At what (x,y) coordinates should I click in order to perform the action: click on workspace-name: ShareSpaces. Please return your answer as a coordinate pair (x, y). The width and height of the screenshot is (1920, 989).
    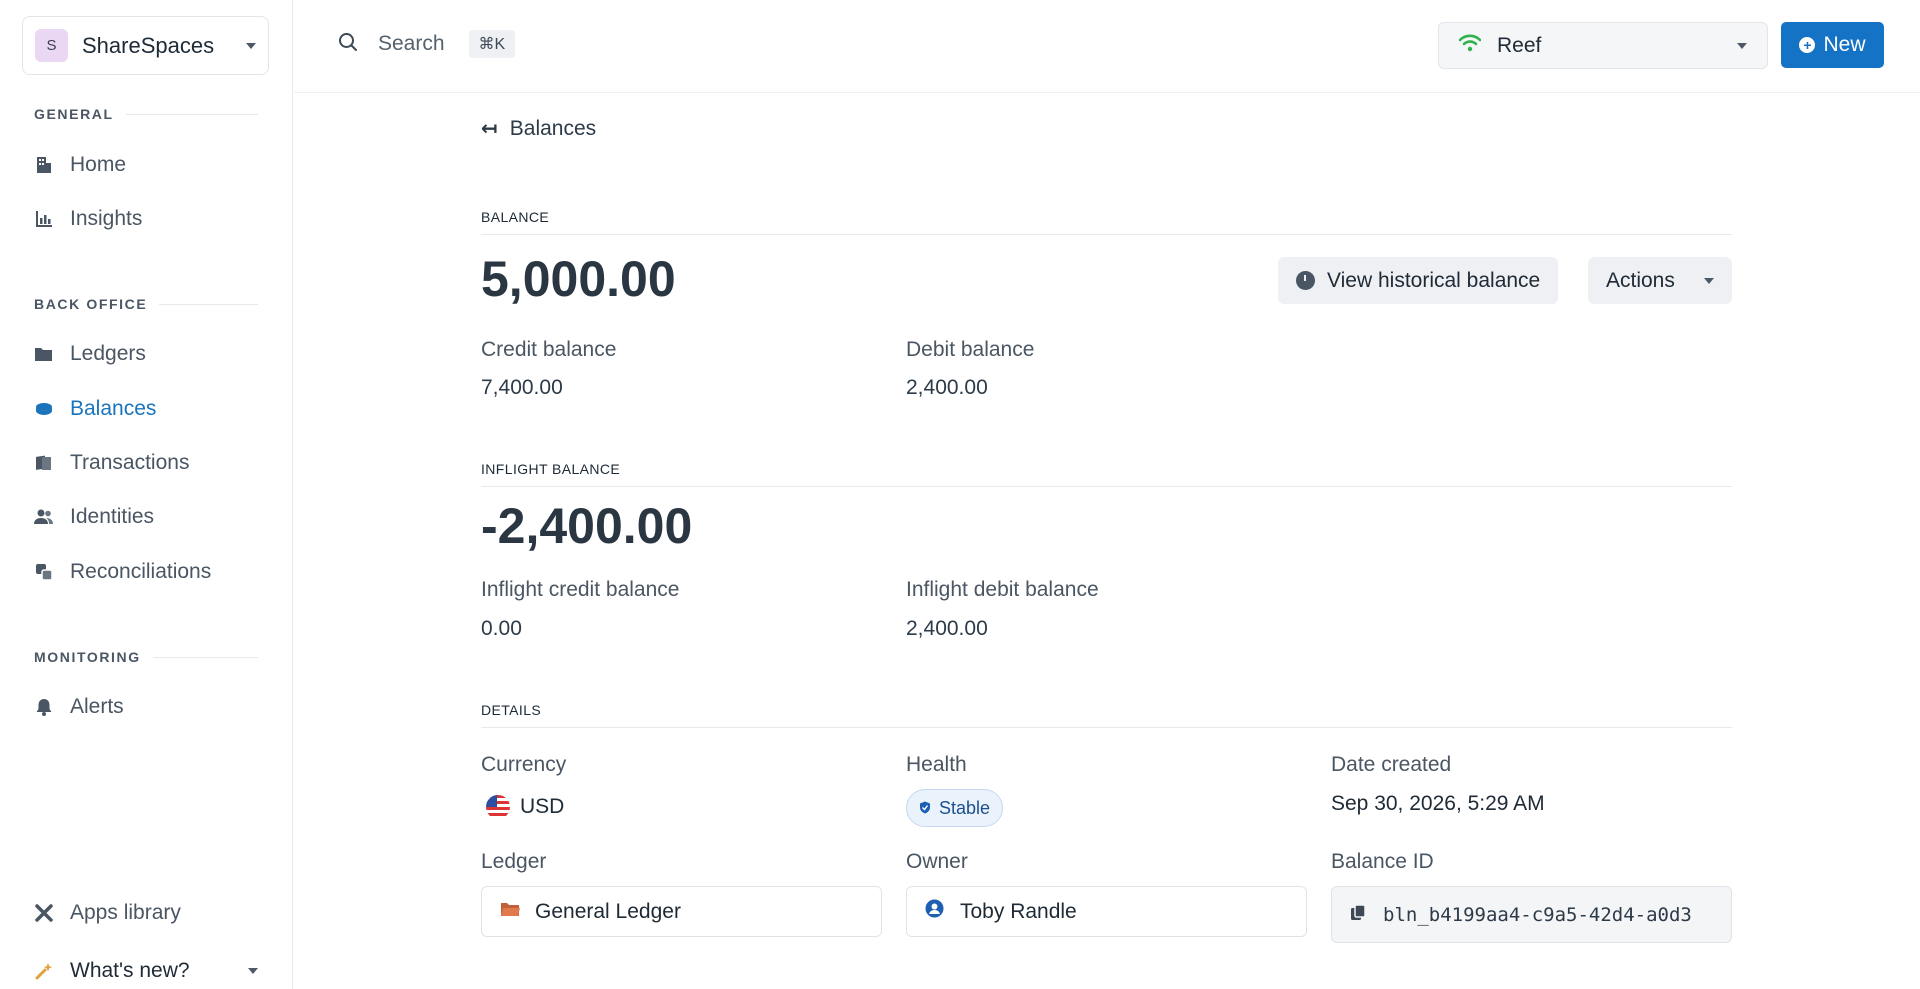
    Looking at the image, I should click on (148, 45).